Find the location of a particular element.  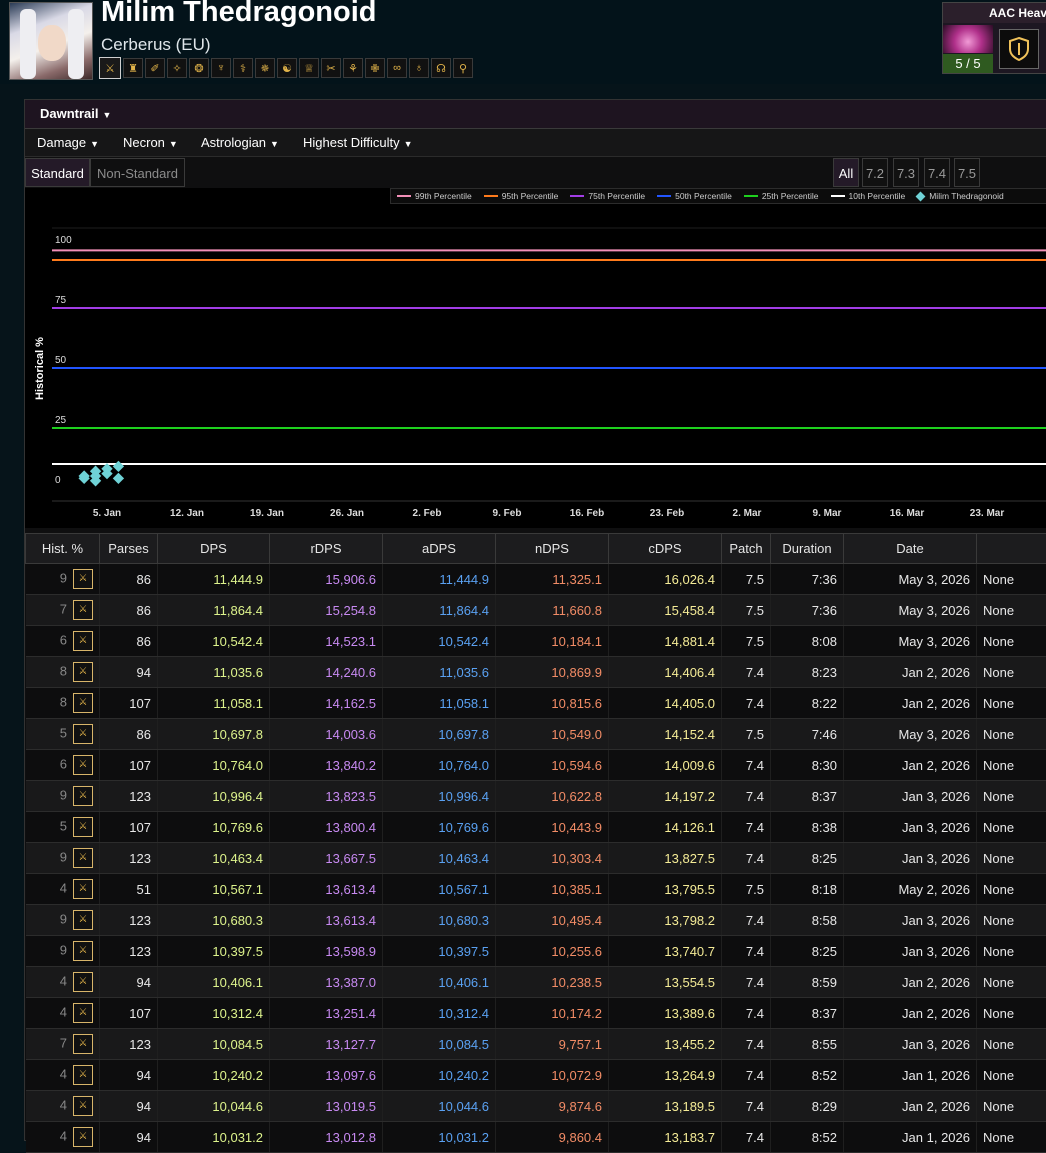

cell-value: 8:59 is located at coordinates (824, 982).